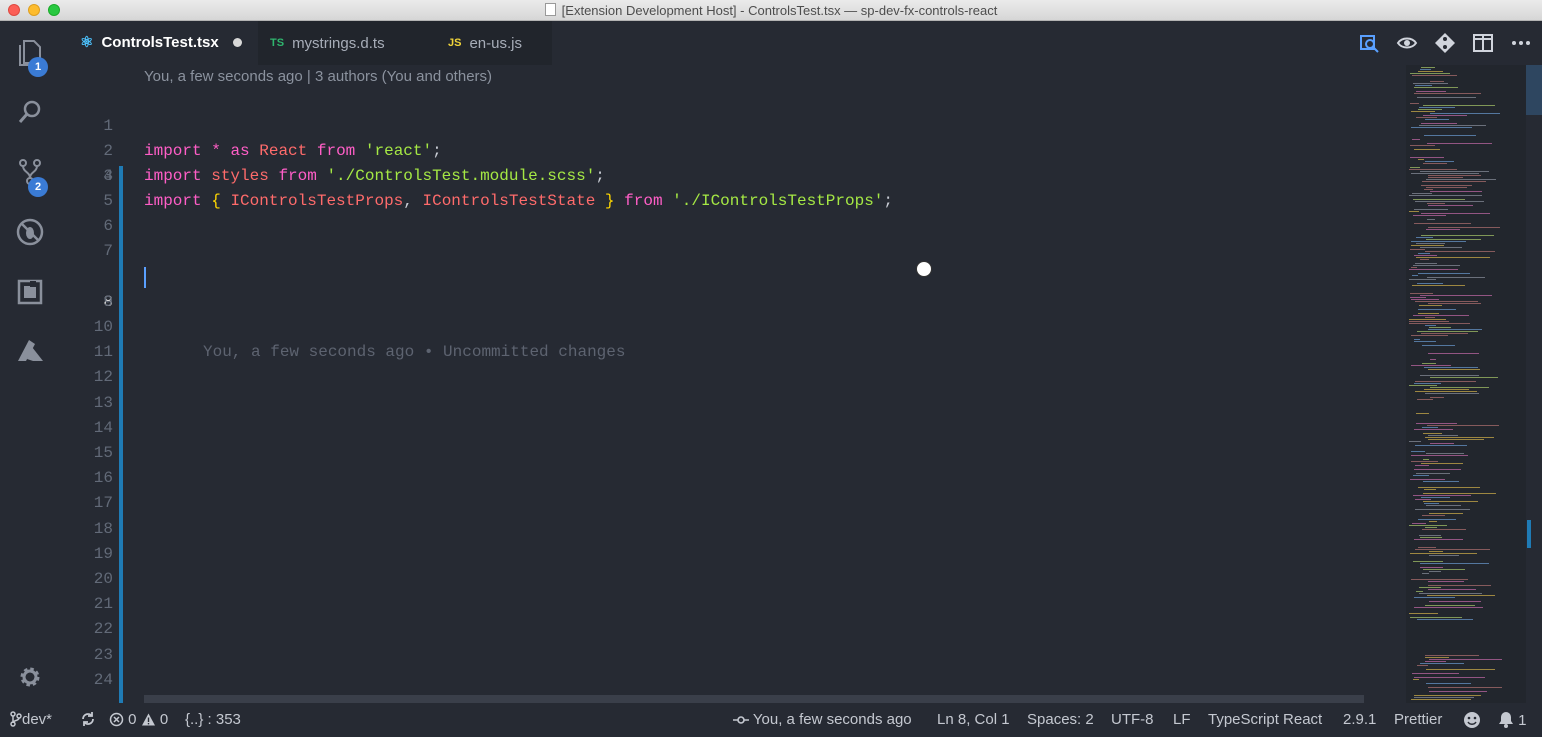 This screenshot has width=1542, height=737. What do you see at coordinates (733, 453) in the screenshot?
I see `code-line: 15` at bounding box center [733, 453].